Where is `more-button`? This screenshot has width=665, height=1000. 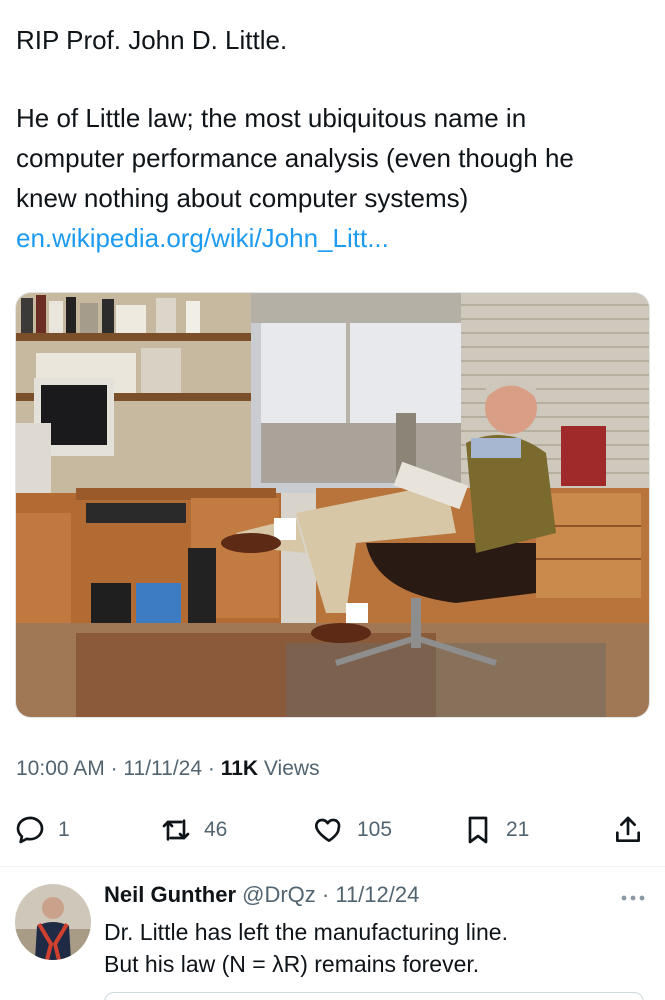 more-button is located at coordinates (633, 898).